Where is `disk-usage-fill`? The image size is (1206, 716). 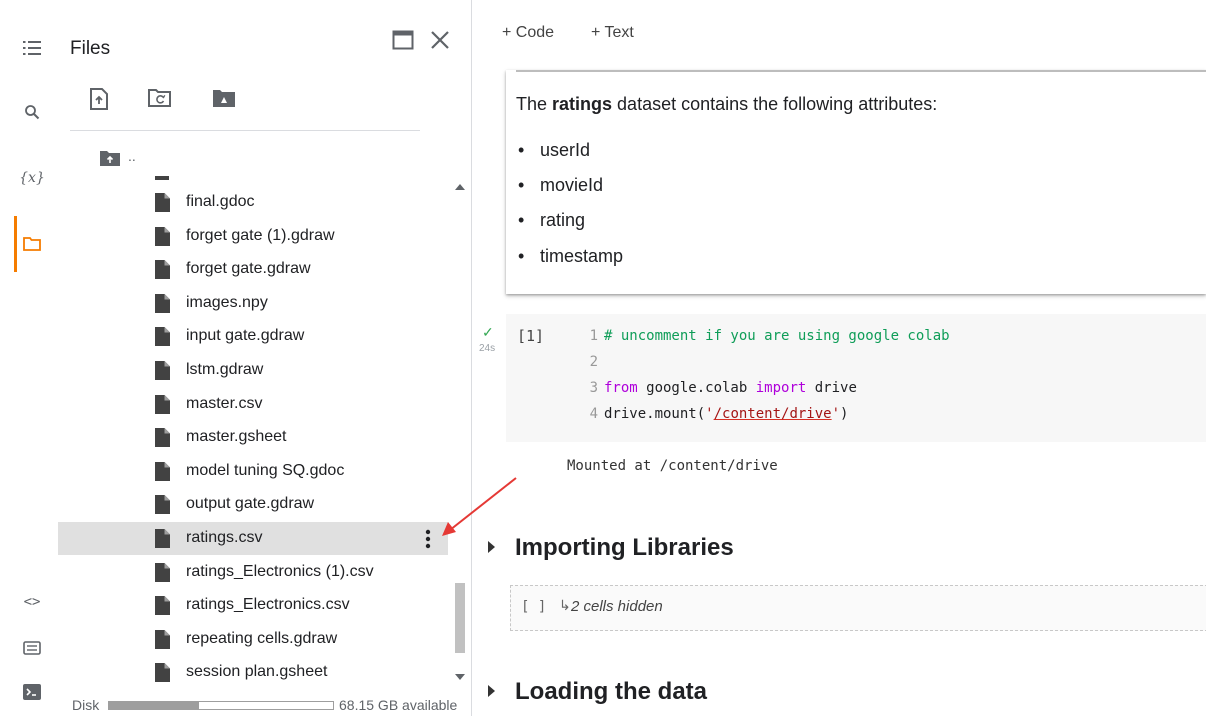 disk-usage-fill is located at coordinates (154, 705).